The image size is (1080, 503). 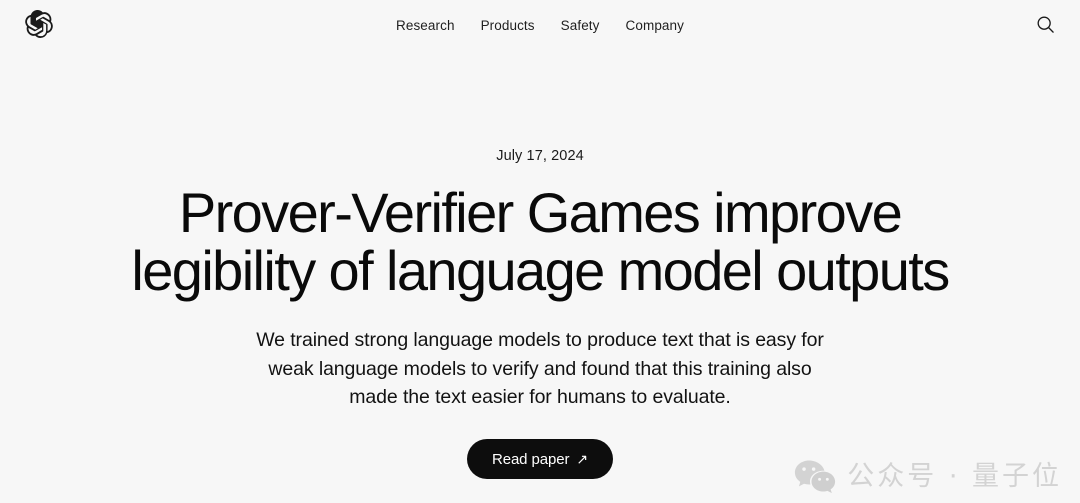 What do you see at coordinates (655, 25) in the screenshot?
I see `nav-item-company: Company` at bounding box center [655, 25].